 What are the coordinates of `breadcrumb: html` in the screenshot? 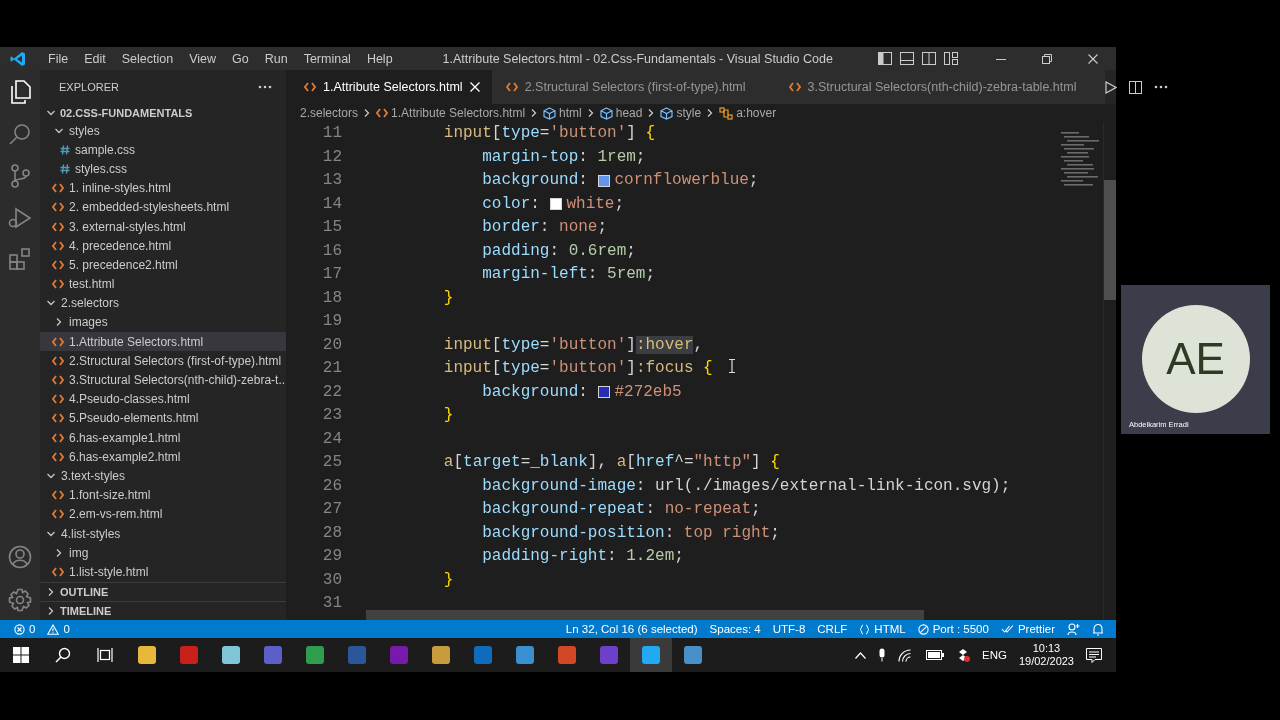 It's located at (562, 113).